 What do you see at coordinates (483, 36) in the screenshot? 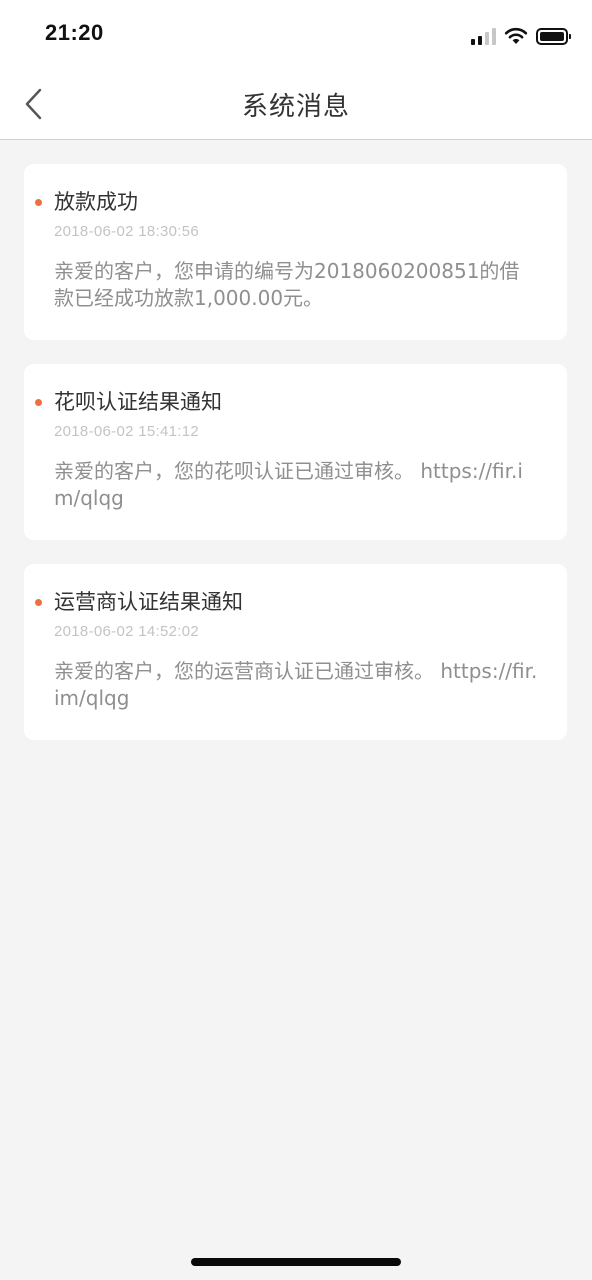
I see `cellular-signal-icon` at bounding box center [483, 36].